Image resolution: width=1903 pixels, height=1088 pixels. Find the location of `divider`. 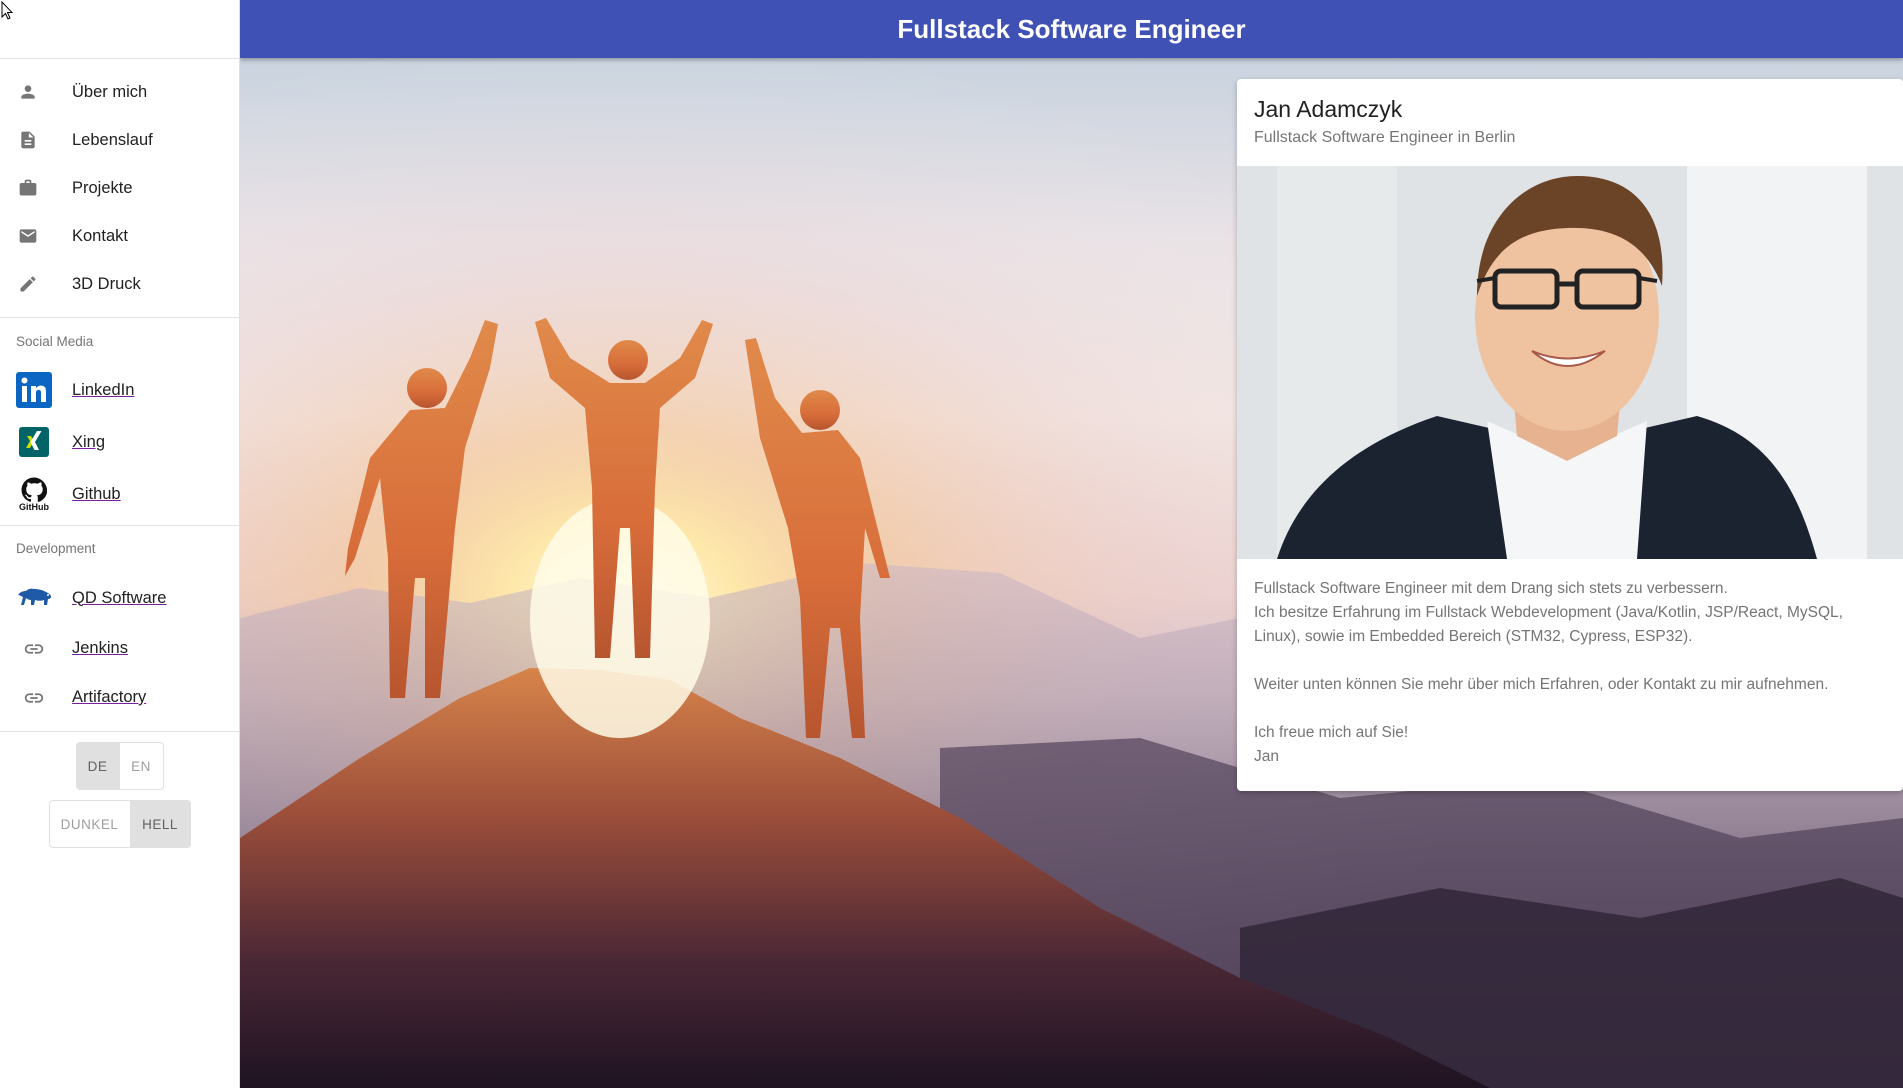

divider is located at coordinates (119, 731).